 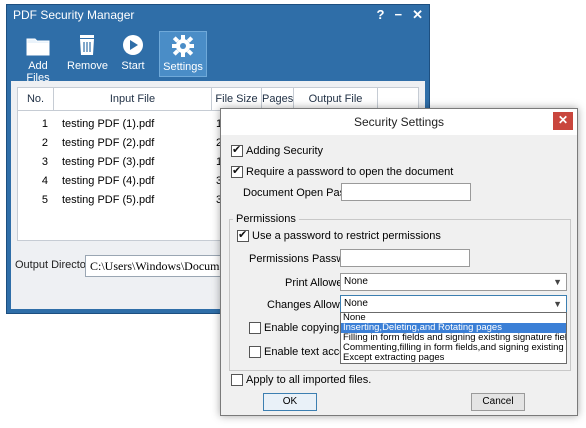 What do you see at coordinates (336, 99) in the screenshot?
I see `col-output-file: Output File` at bounding box center [336, 99].